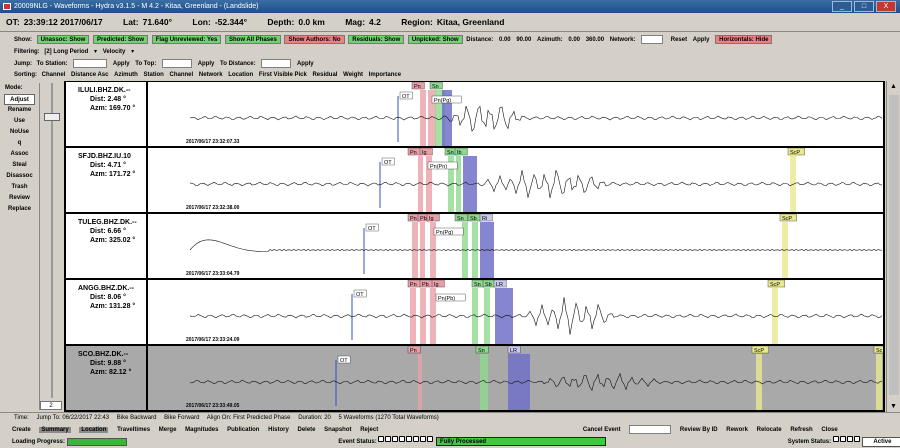 The width and height of the screenshot is (900, 448). I want to click on vertical-scrollbar: ▲ ▼, so click(893, 246).